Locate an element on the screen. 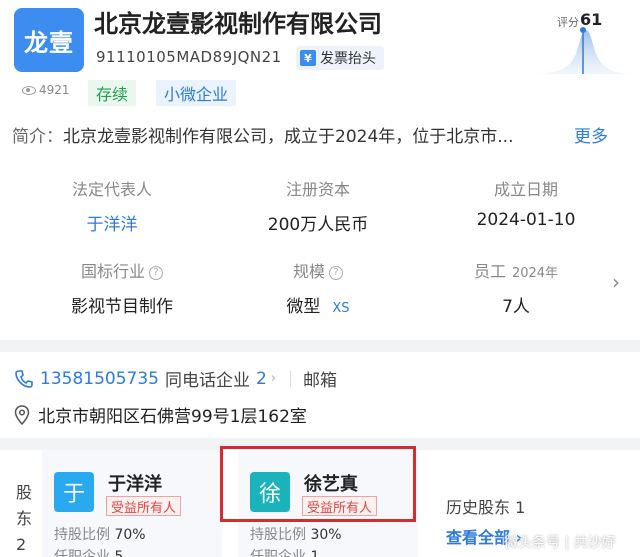 This screenshot has width=640, height=557. related-companies: 任职企业 5 is located at coordinates (88, 551).